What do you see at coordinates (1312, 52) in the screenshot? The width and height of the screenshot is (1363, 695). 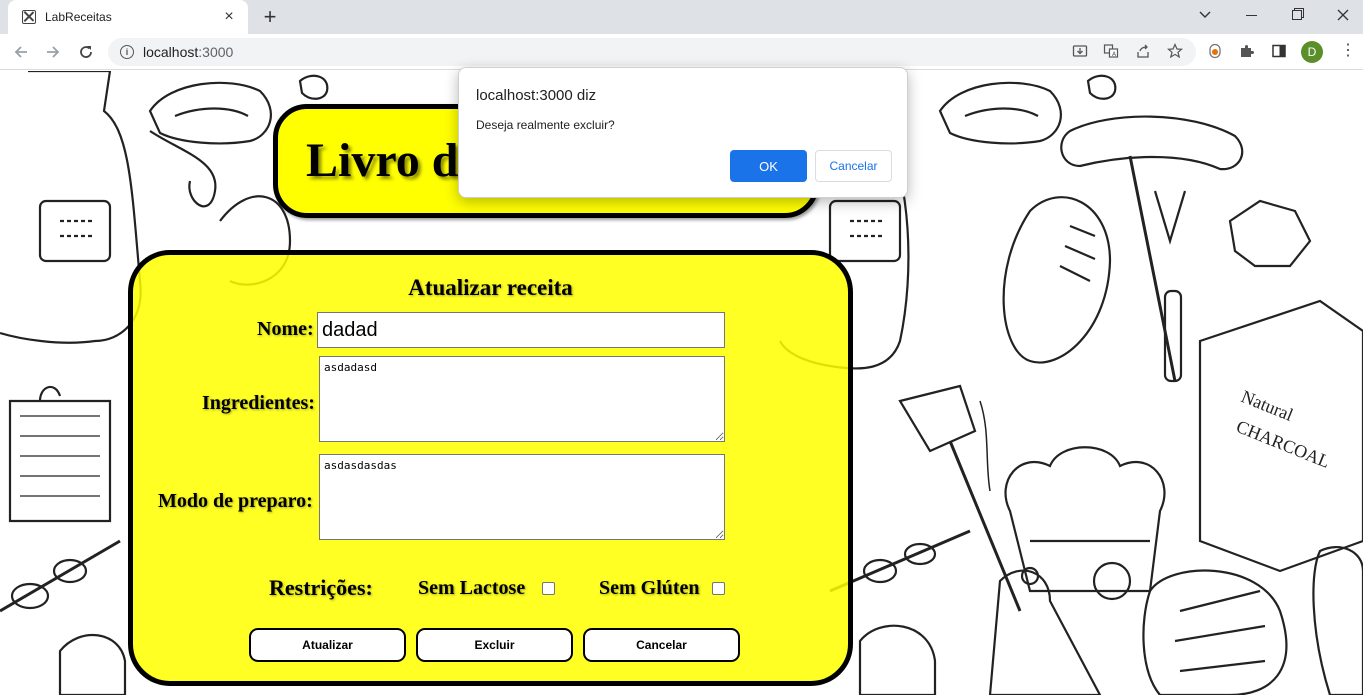 I see `profile-avatar: D` at bounding box center [1312, 52].